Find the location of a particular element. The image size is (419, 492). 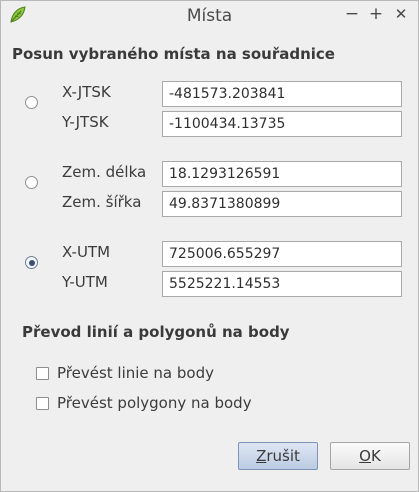

convert-lines-checkbox is located at coordinates (42, 373).